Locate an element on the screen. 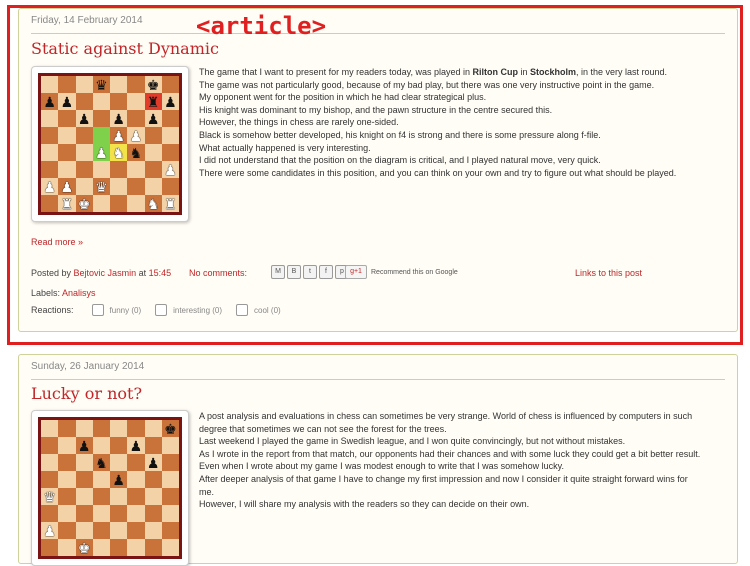 The width and height of the screenshot is (750, 566). chess-board-grid: ♚ ♟ ♟ ♞ ♟ ♟ ♛ ♟ ♚ is located at coordinates (110, 488).